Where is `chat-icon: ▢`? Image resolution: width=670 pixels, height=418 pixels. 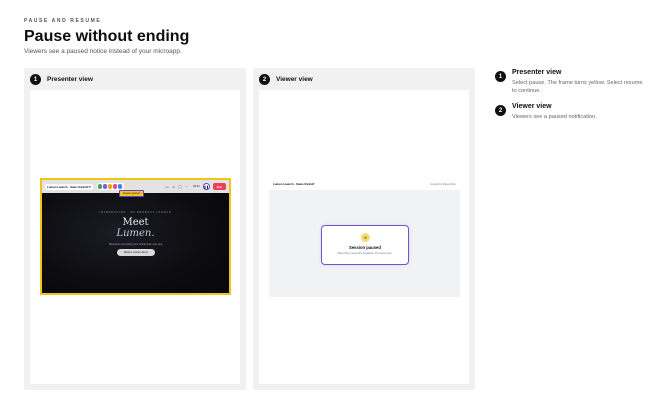 chat-icon: ▢ is located at coordinates (179, 187).